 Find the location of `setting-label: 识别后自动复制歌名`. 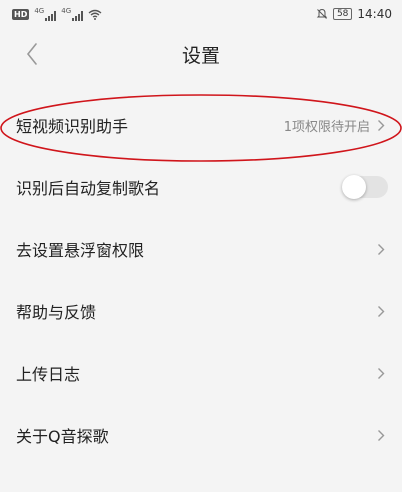

setting-label: 识别后自动复制歌名 is located at coordinates (88, 188).